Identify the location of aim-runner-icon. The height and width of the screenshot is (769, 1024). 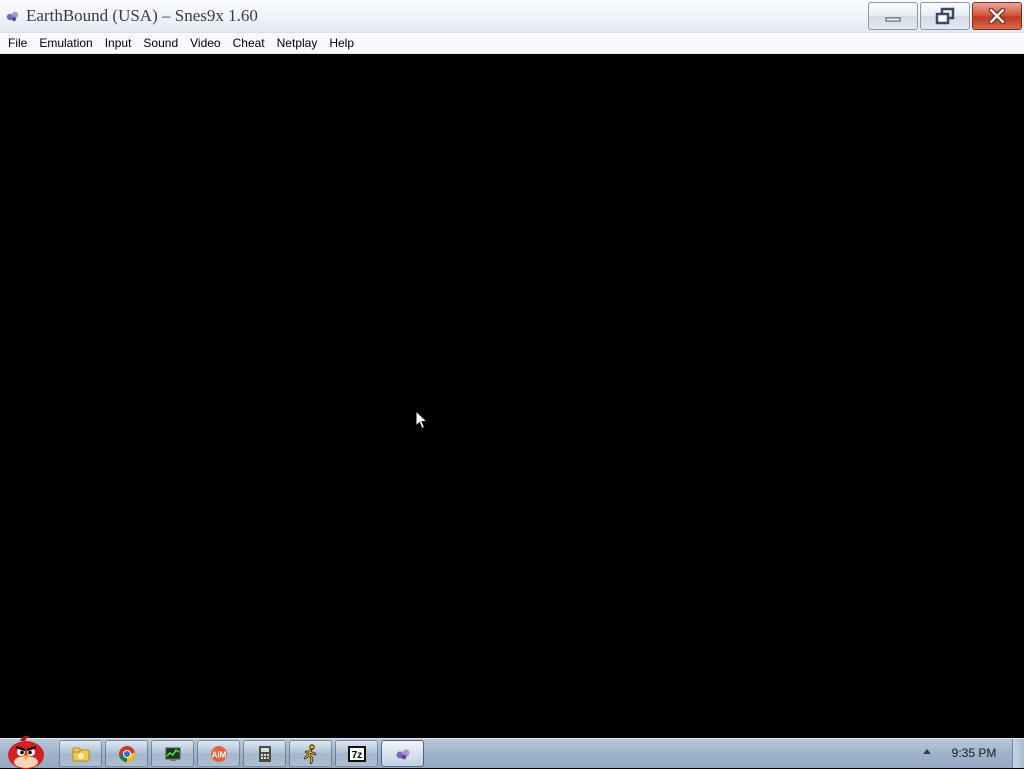
(309, 753).